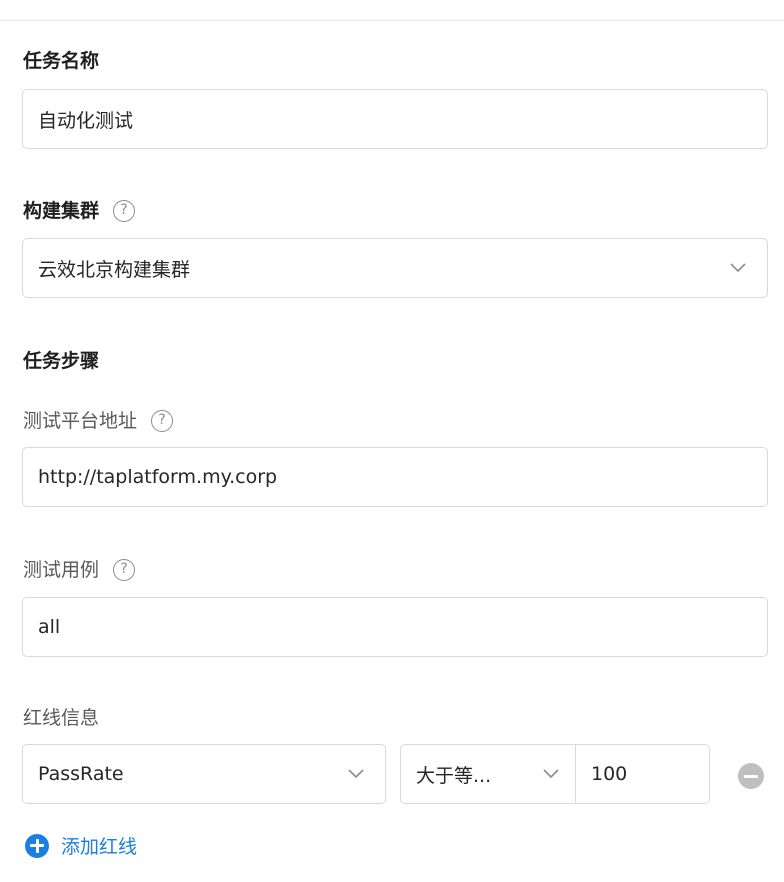 The width and height of the screenshot is (784, 882). Describe the element at coordinates (81, 845) in the screenshot. I see `add-redline-button: 添加红线` at that location.